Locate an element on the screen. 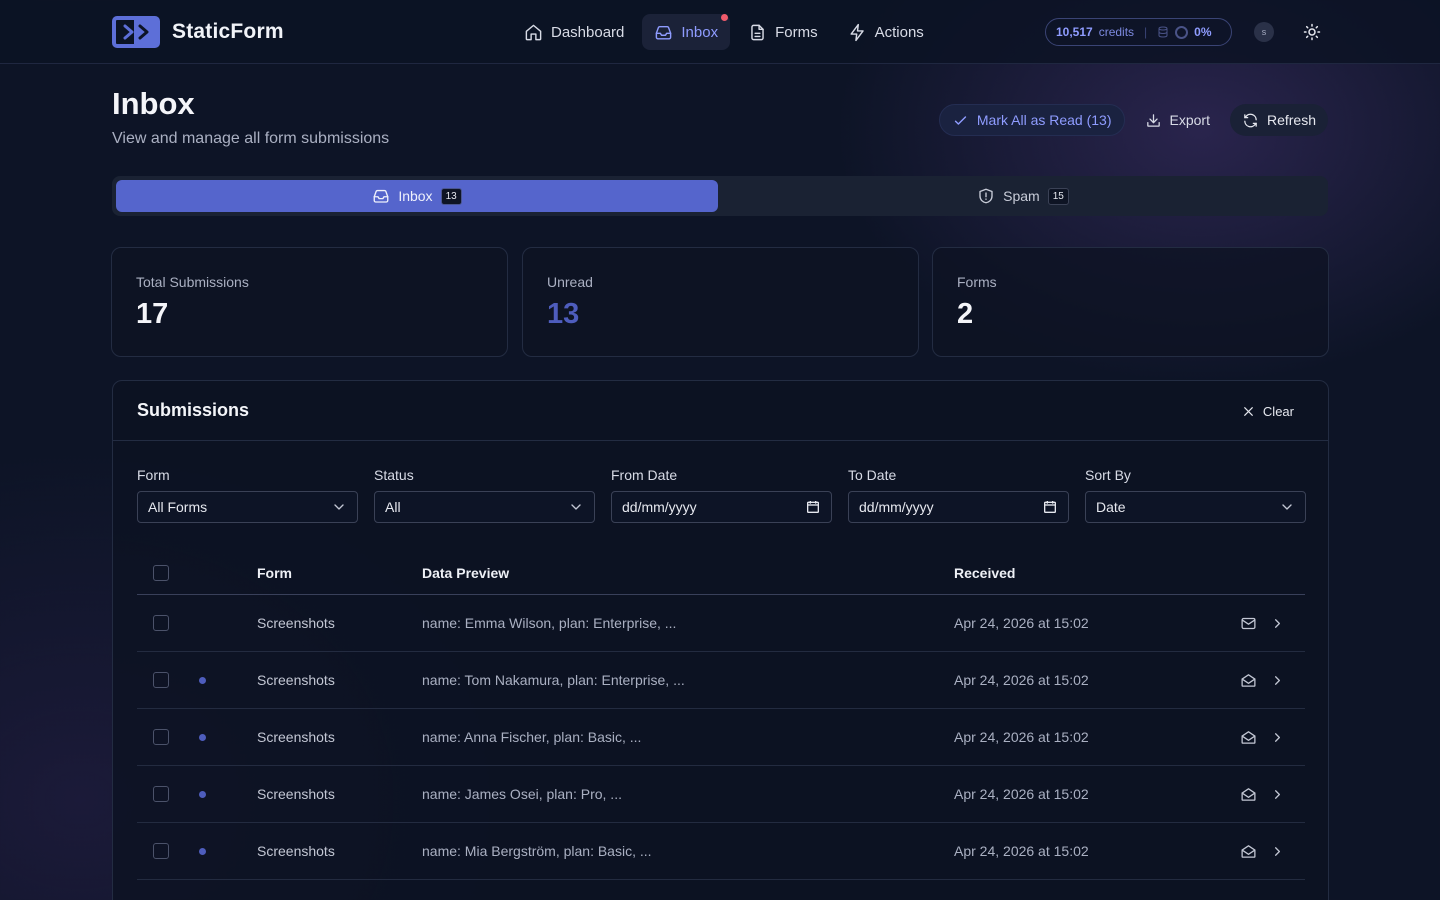 The image size is (1440, 900). column-header-form: Form is located at coordinates (274, 572).